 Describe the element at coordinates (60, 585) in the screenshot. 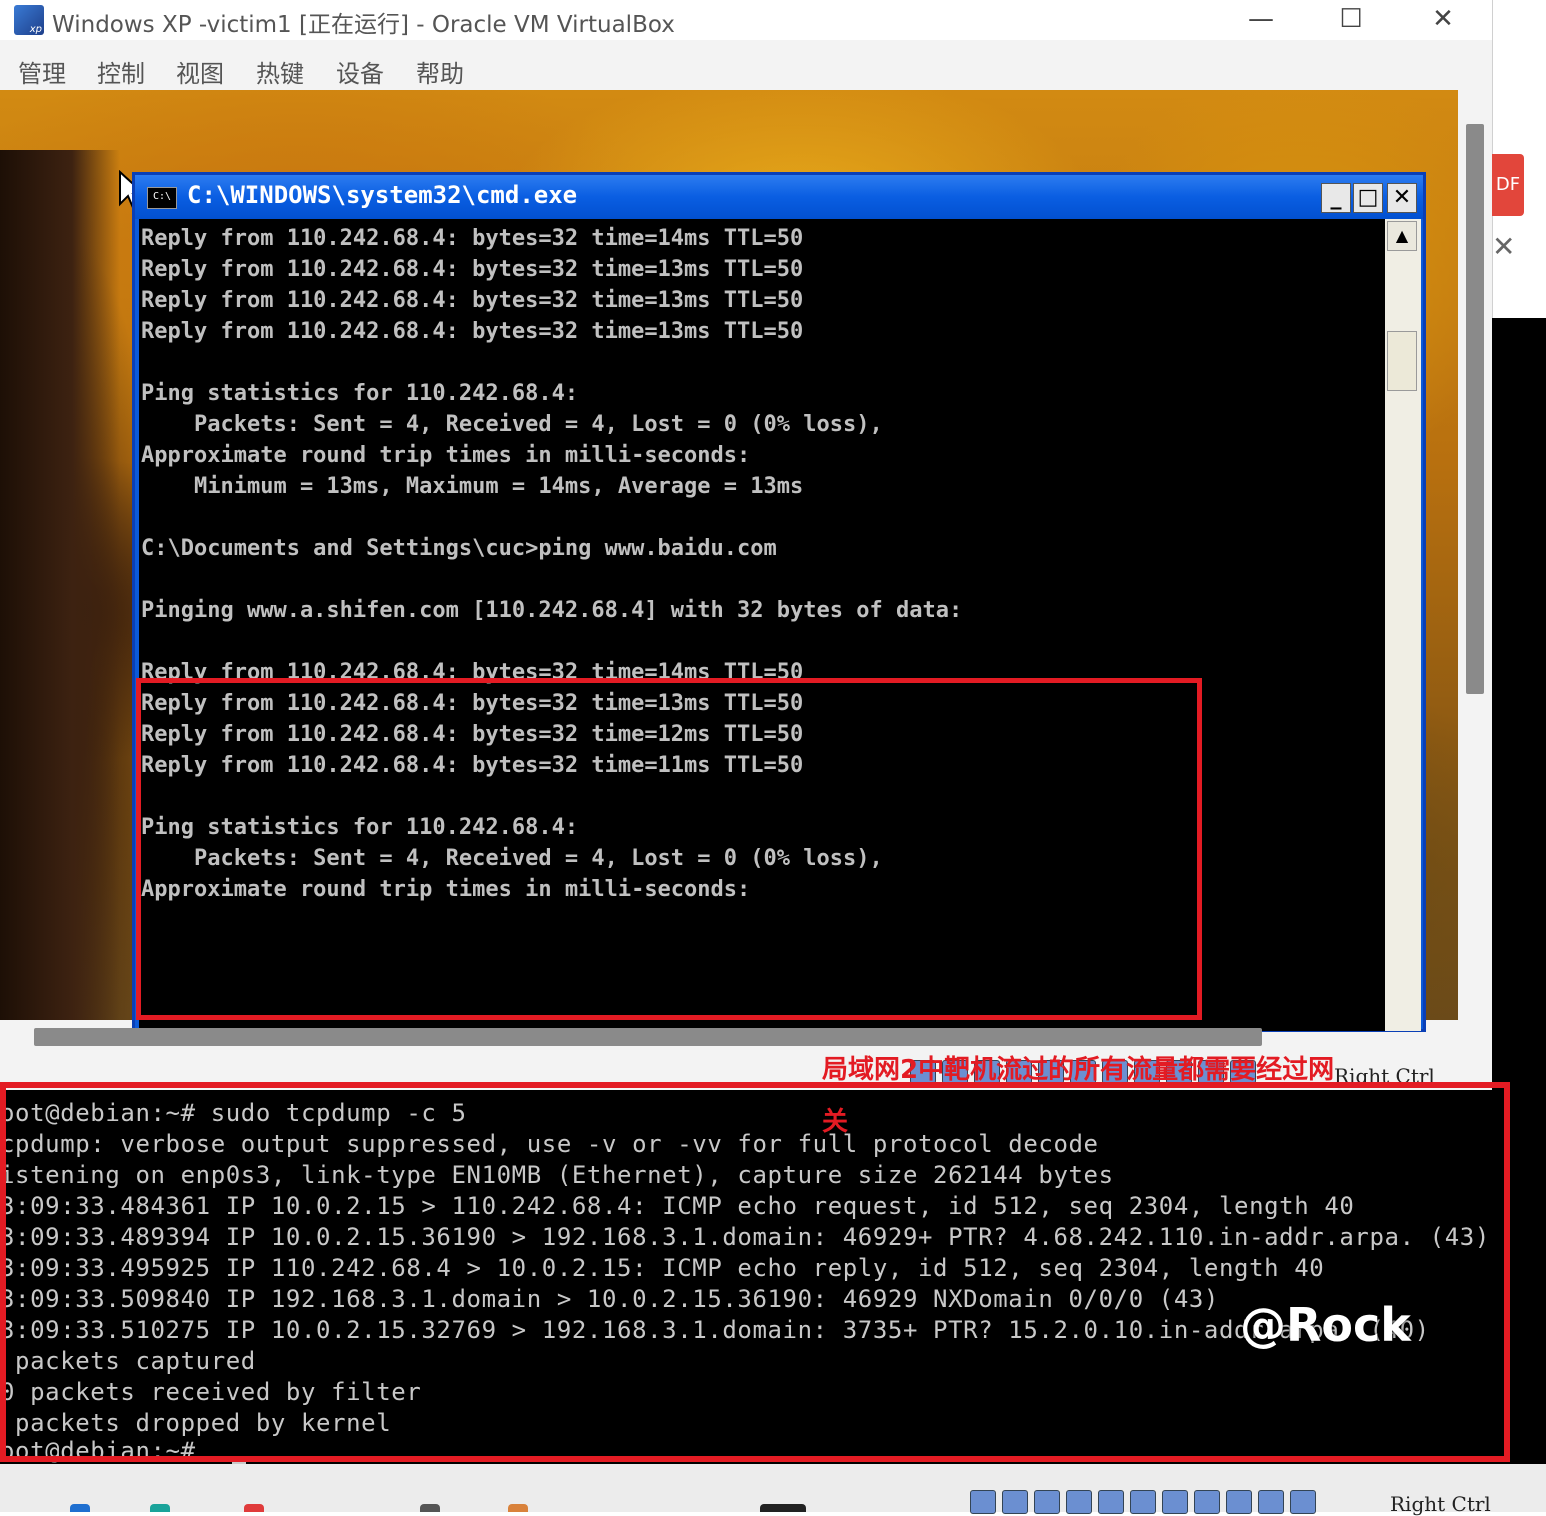

I see `wallpaper-tree-trunk` at that location.